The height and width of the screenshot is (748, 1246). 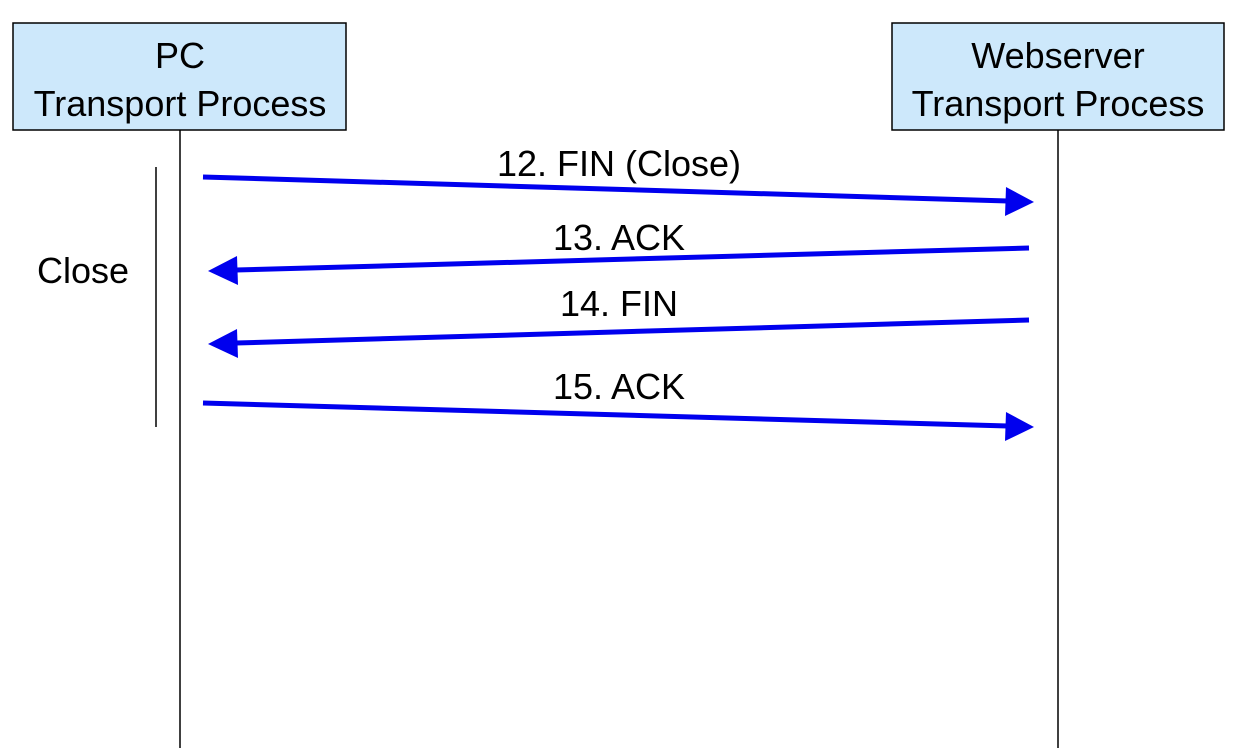 I want to click on participant-pc-subtitle: Transport Process, so click(x=180, y=103).